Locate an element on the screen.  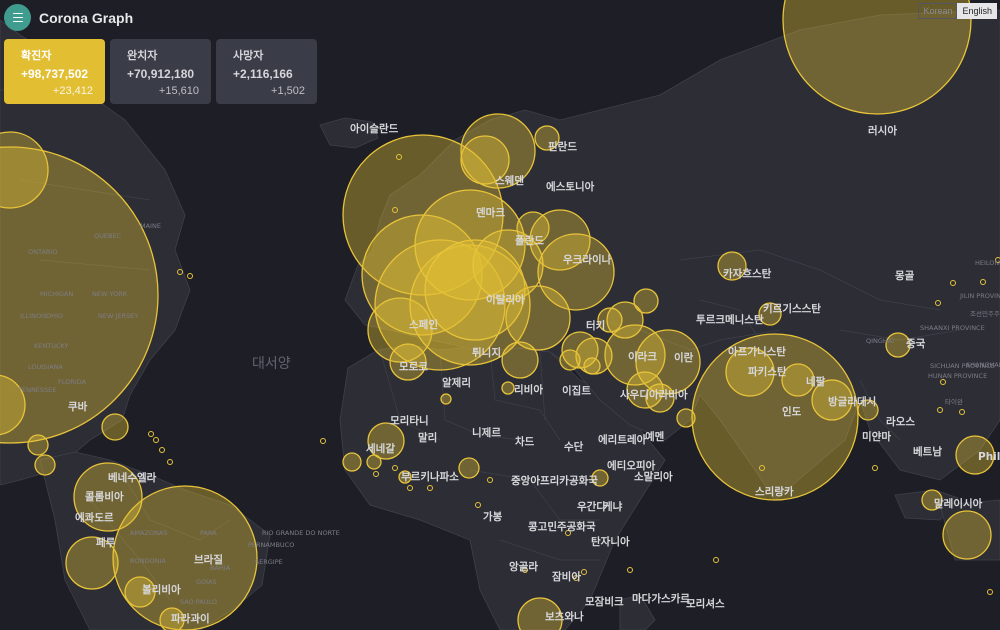
region-label: 조선민주주의 is located at coordinates (985, 313).